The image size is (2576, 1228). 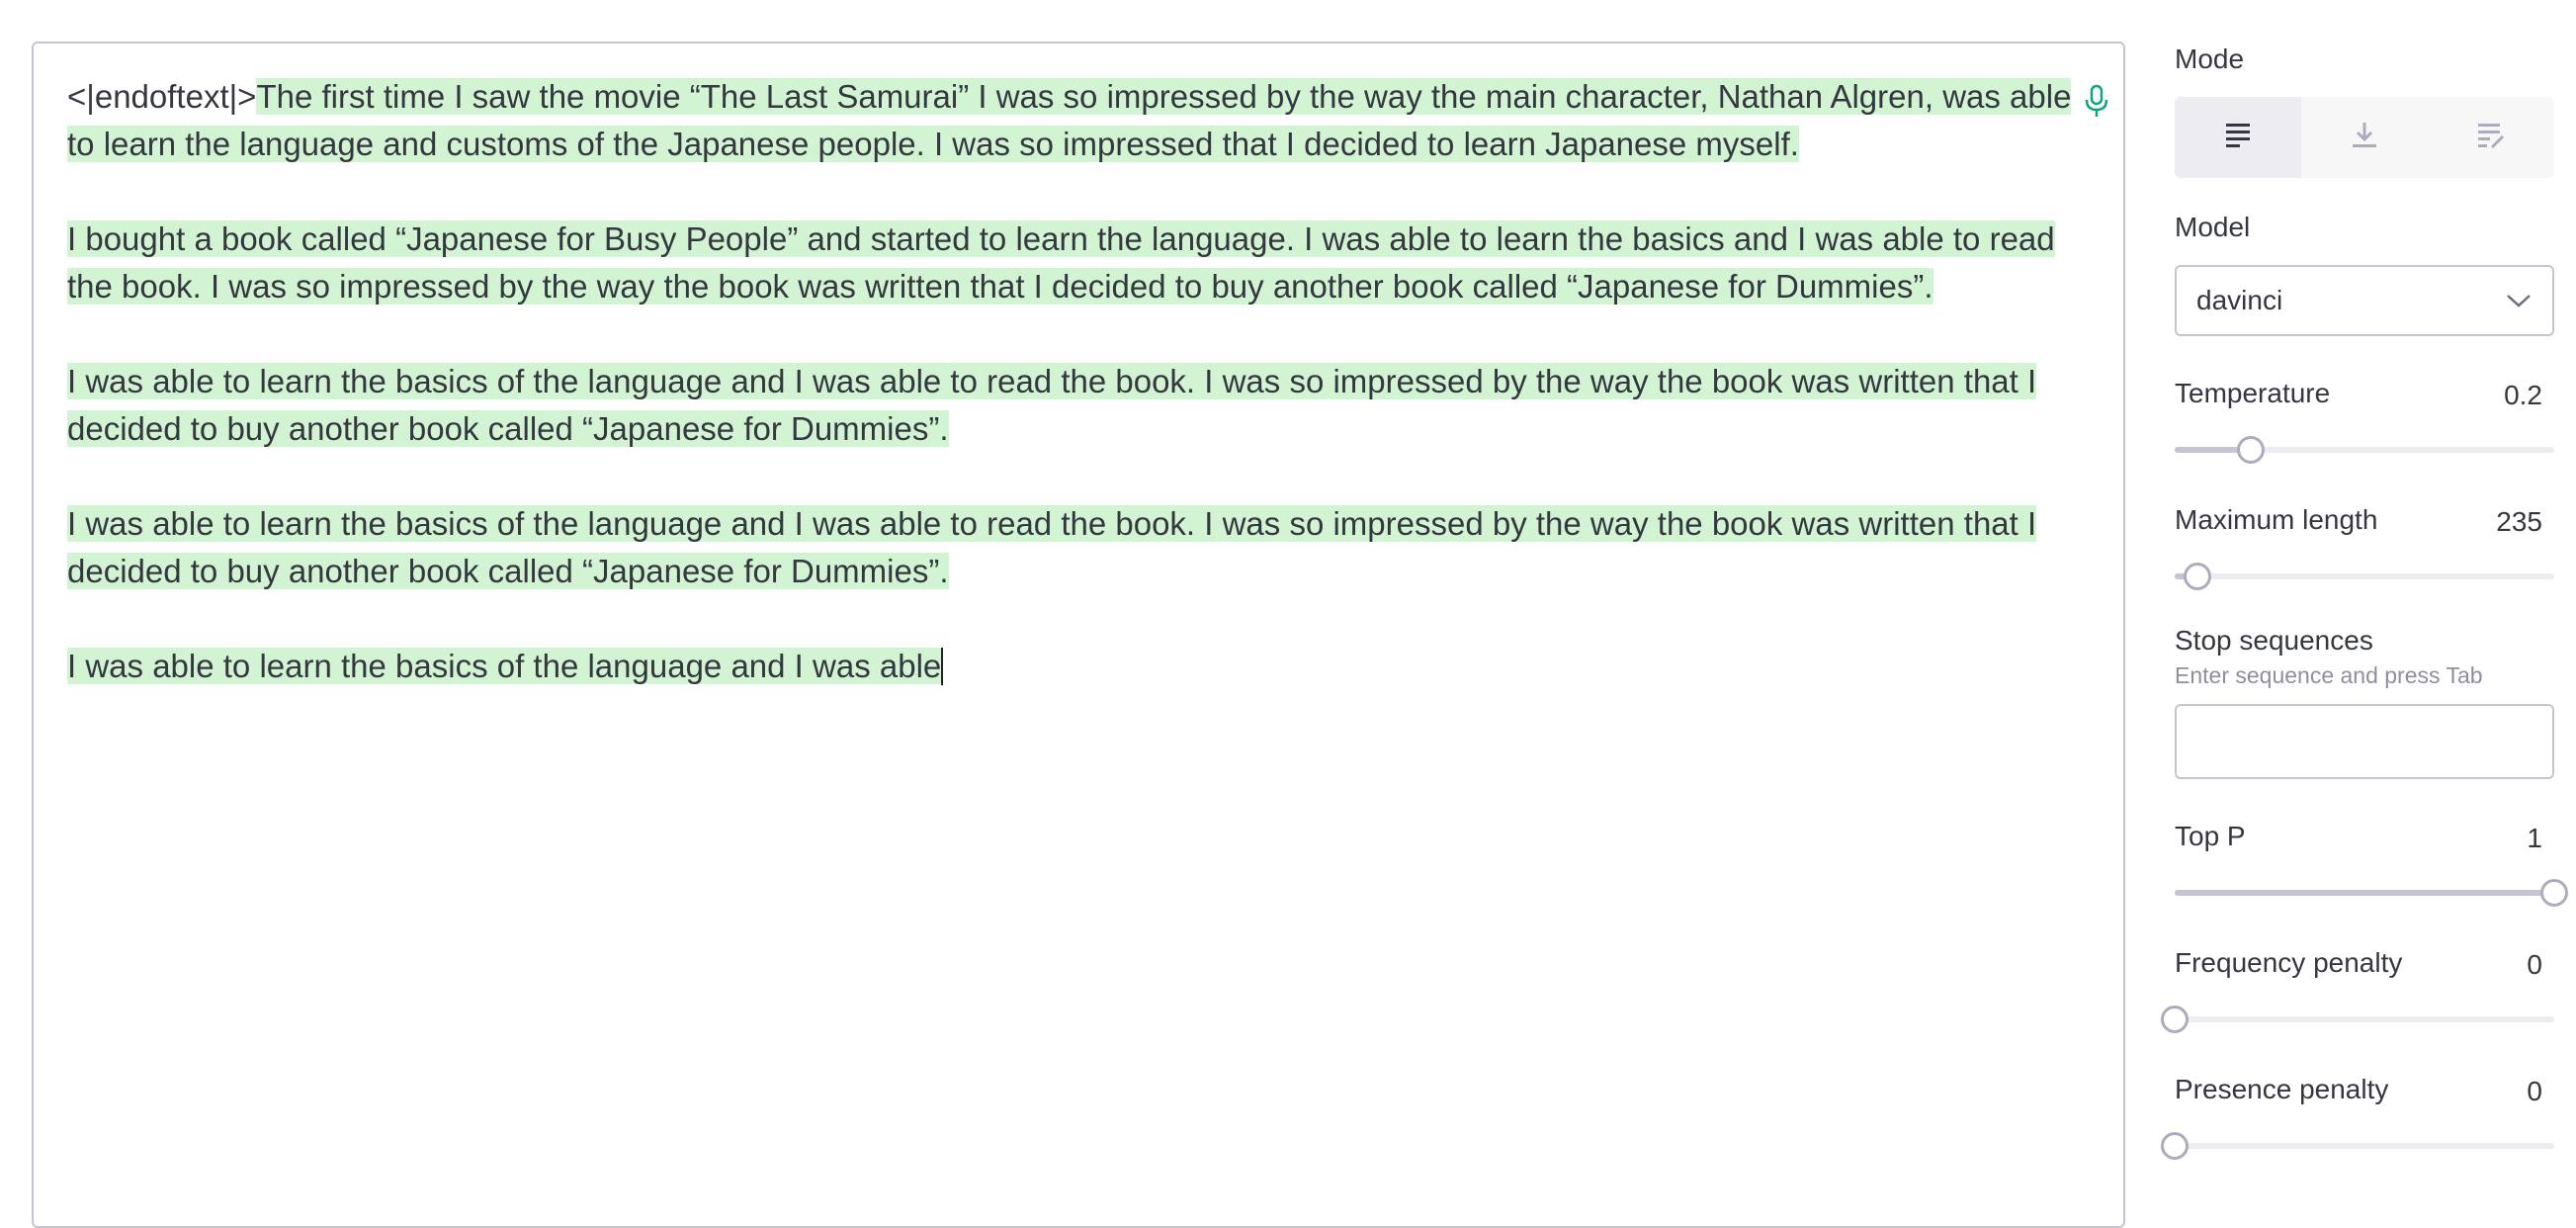 What do you see at coordinates (2274, 640) in the screenshot?
I see `stop-sequences-label: Stop sequences` at bounding box center [2274, 640].